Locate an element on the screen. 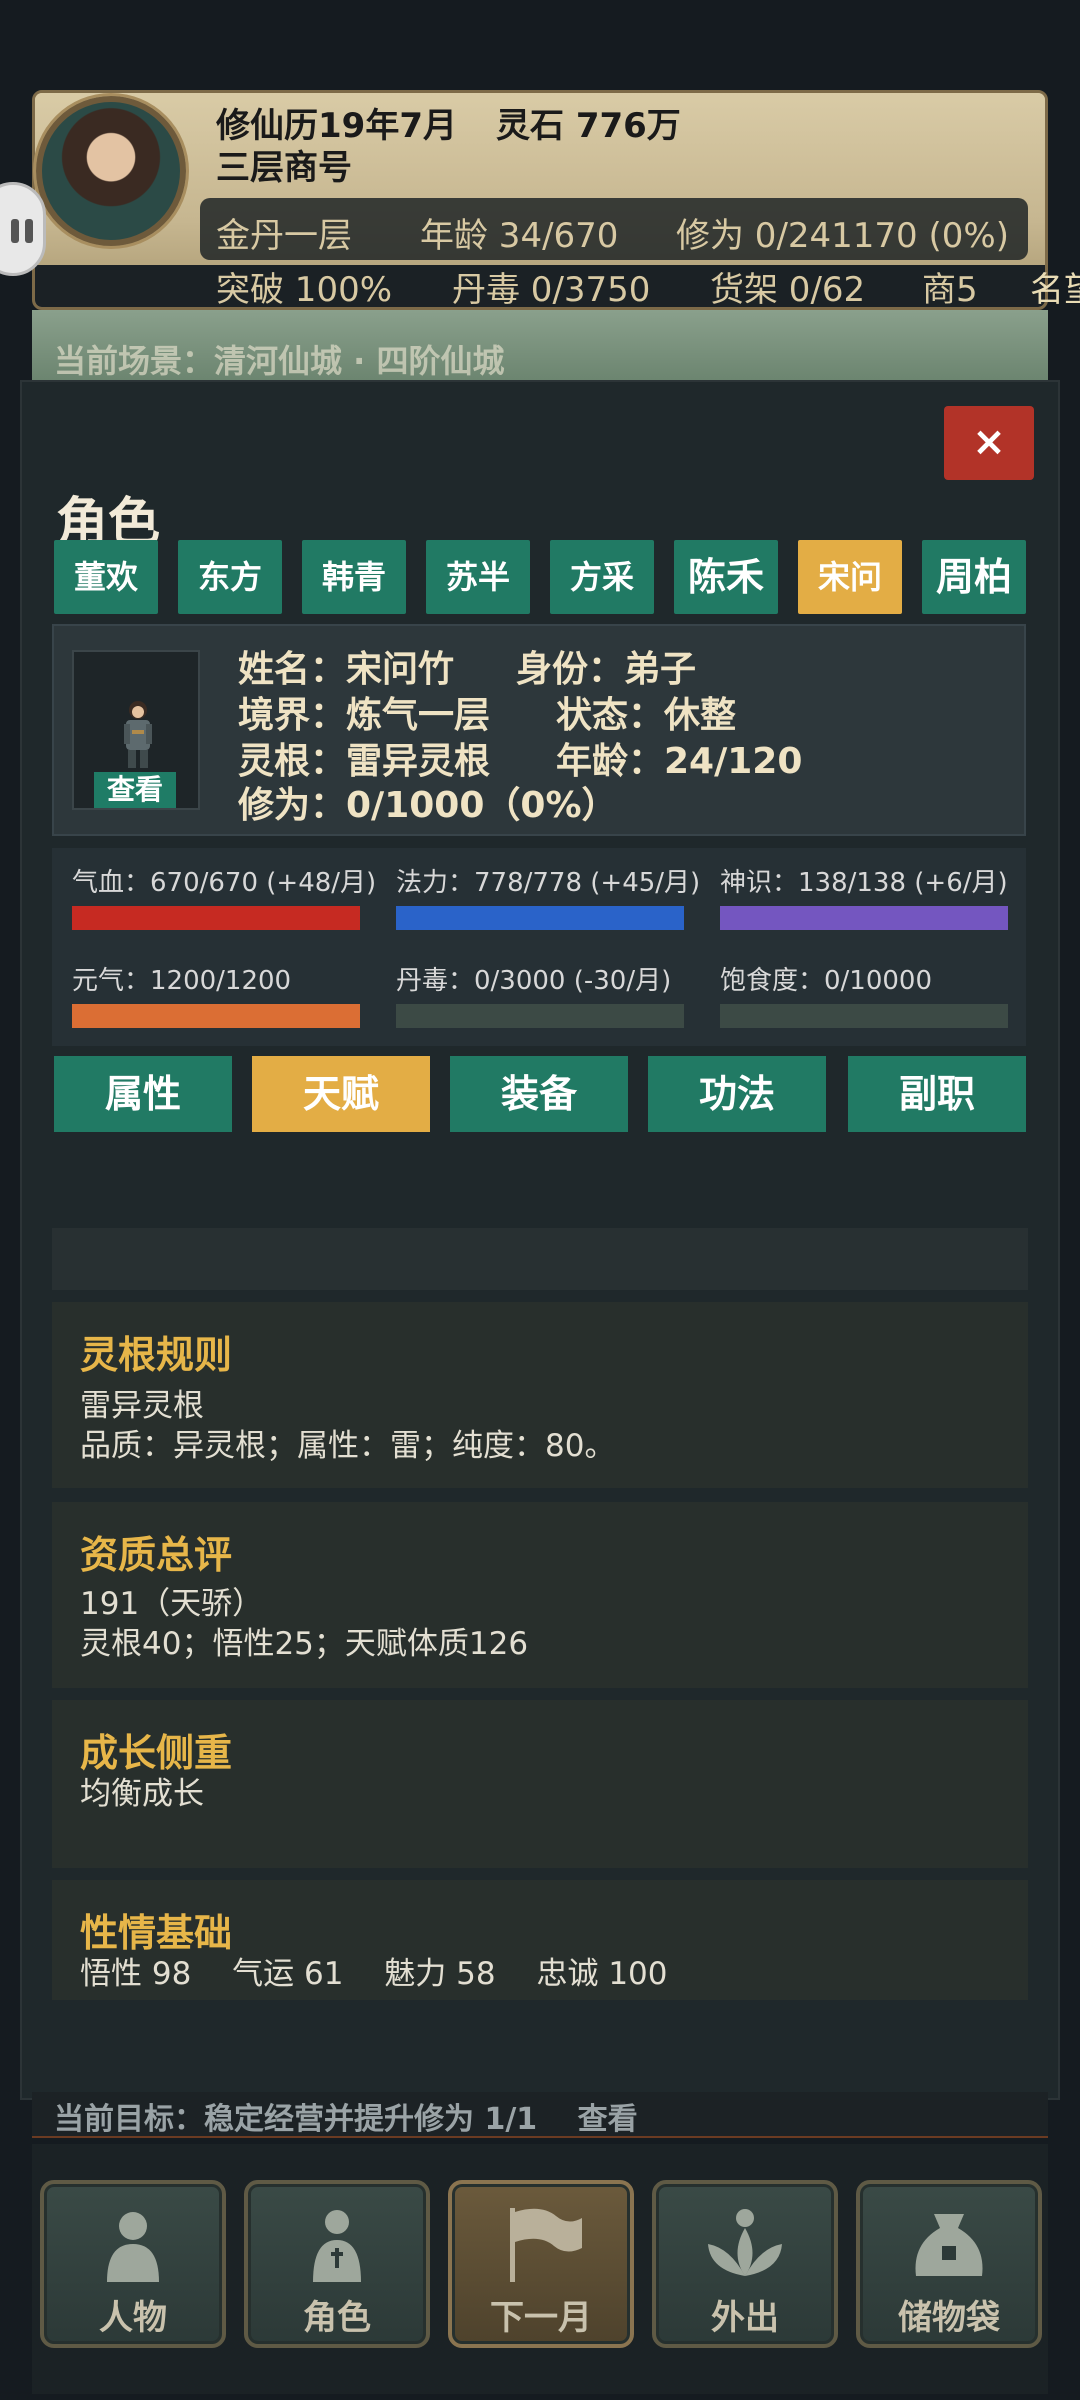 The width and height of the screenshot is (1080, 2400). vitality-bar is located at coordinates (216, 1016).